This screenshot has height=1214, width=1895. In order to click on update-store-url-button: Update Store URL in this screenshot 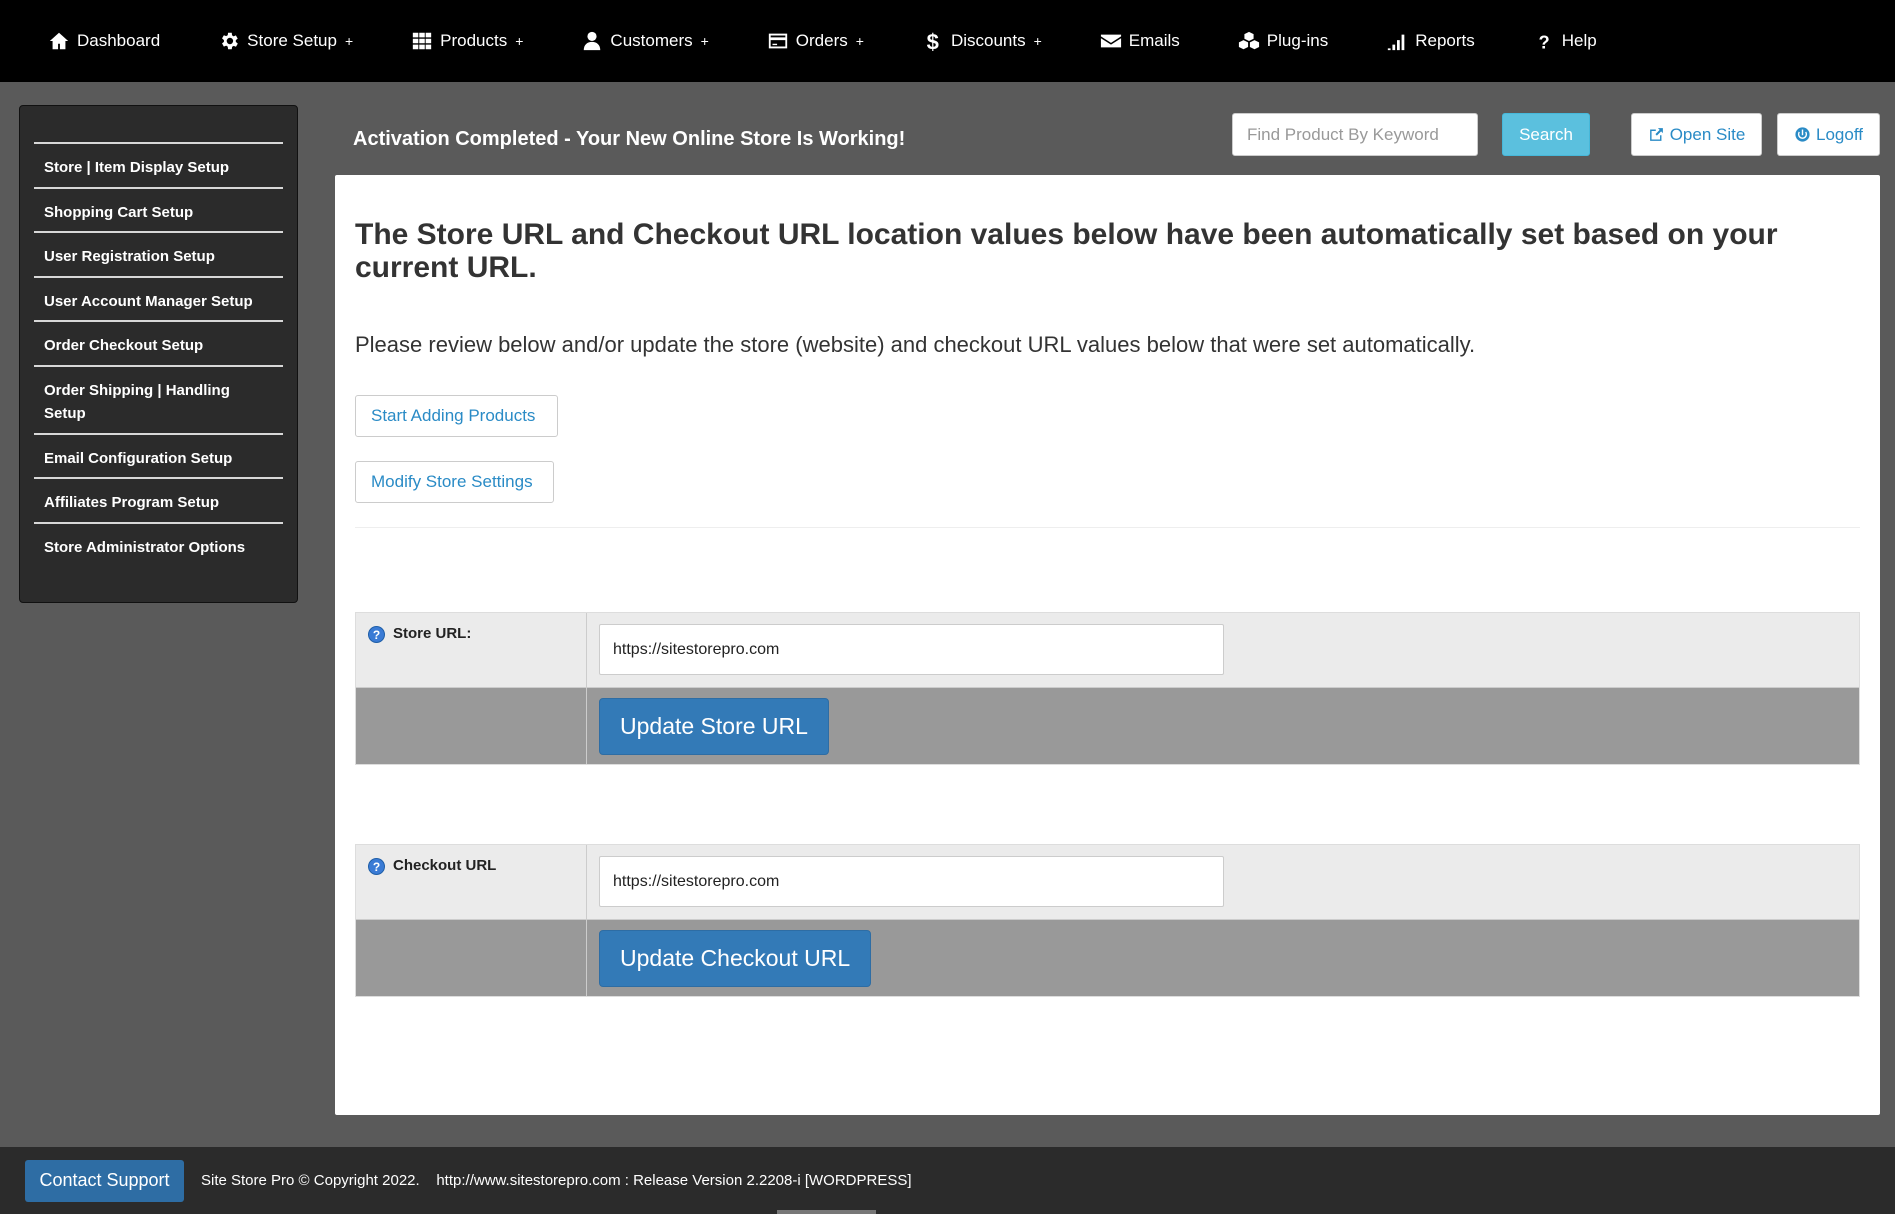, I will do `click(714, 726)`.